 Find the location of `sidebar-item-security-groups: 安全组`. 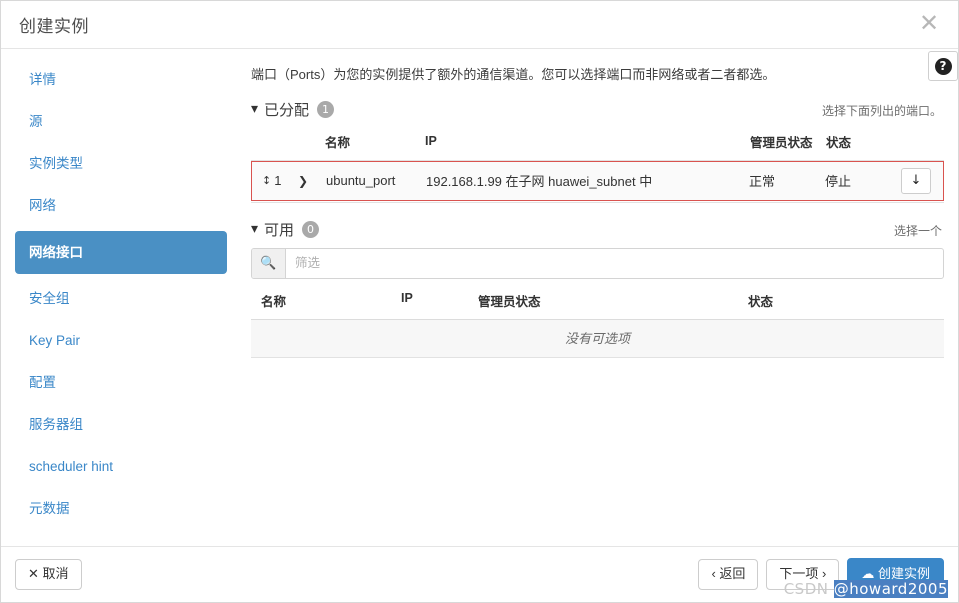

sidebar-item-security-groups: 安全组 is located at coordinates (121, 299).